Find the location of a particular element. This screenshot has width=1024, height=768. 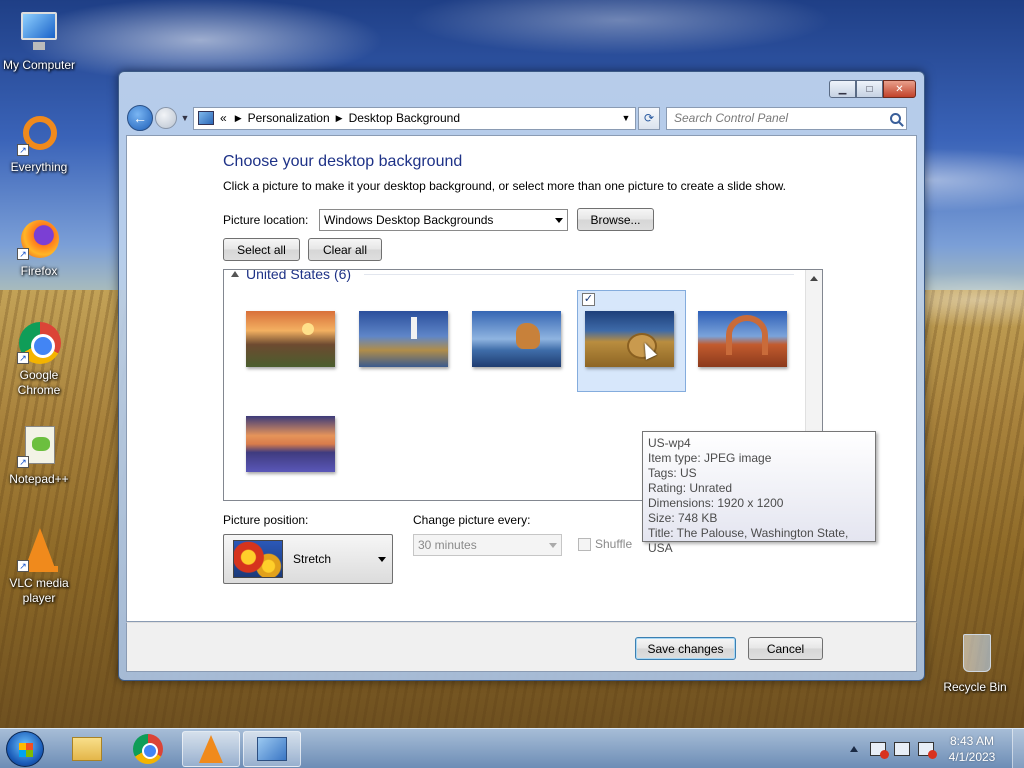

computer-icon is located at coordinates (39, 32).